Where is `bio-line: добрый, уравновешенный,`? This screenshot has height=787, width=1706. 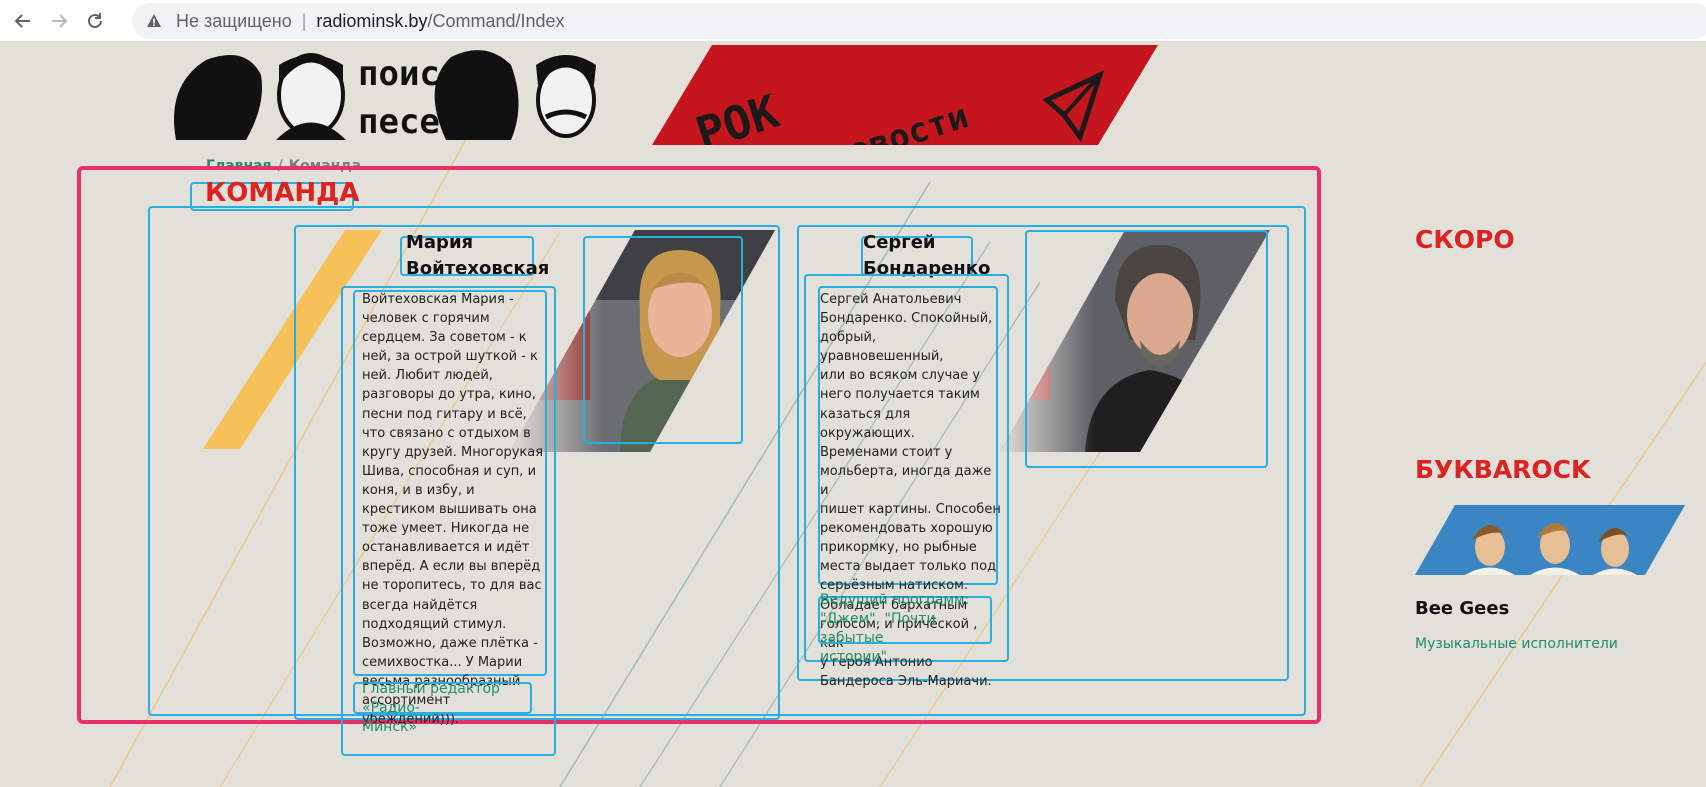 bio-line: добрый, уравновешенный, is located at coordinates (882, 347).